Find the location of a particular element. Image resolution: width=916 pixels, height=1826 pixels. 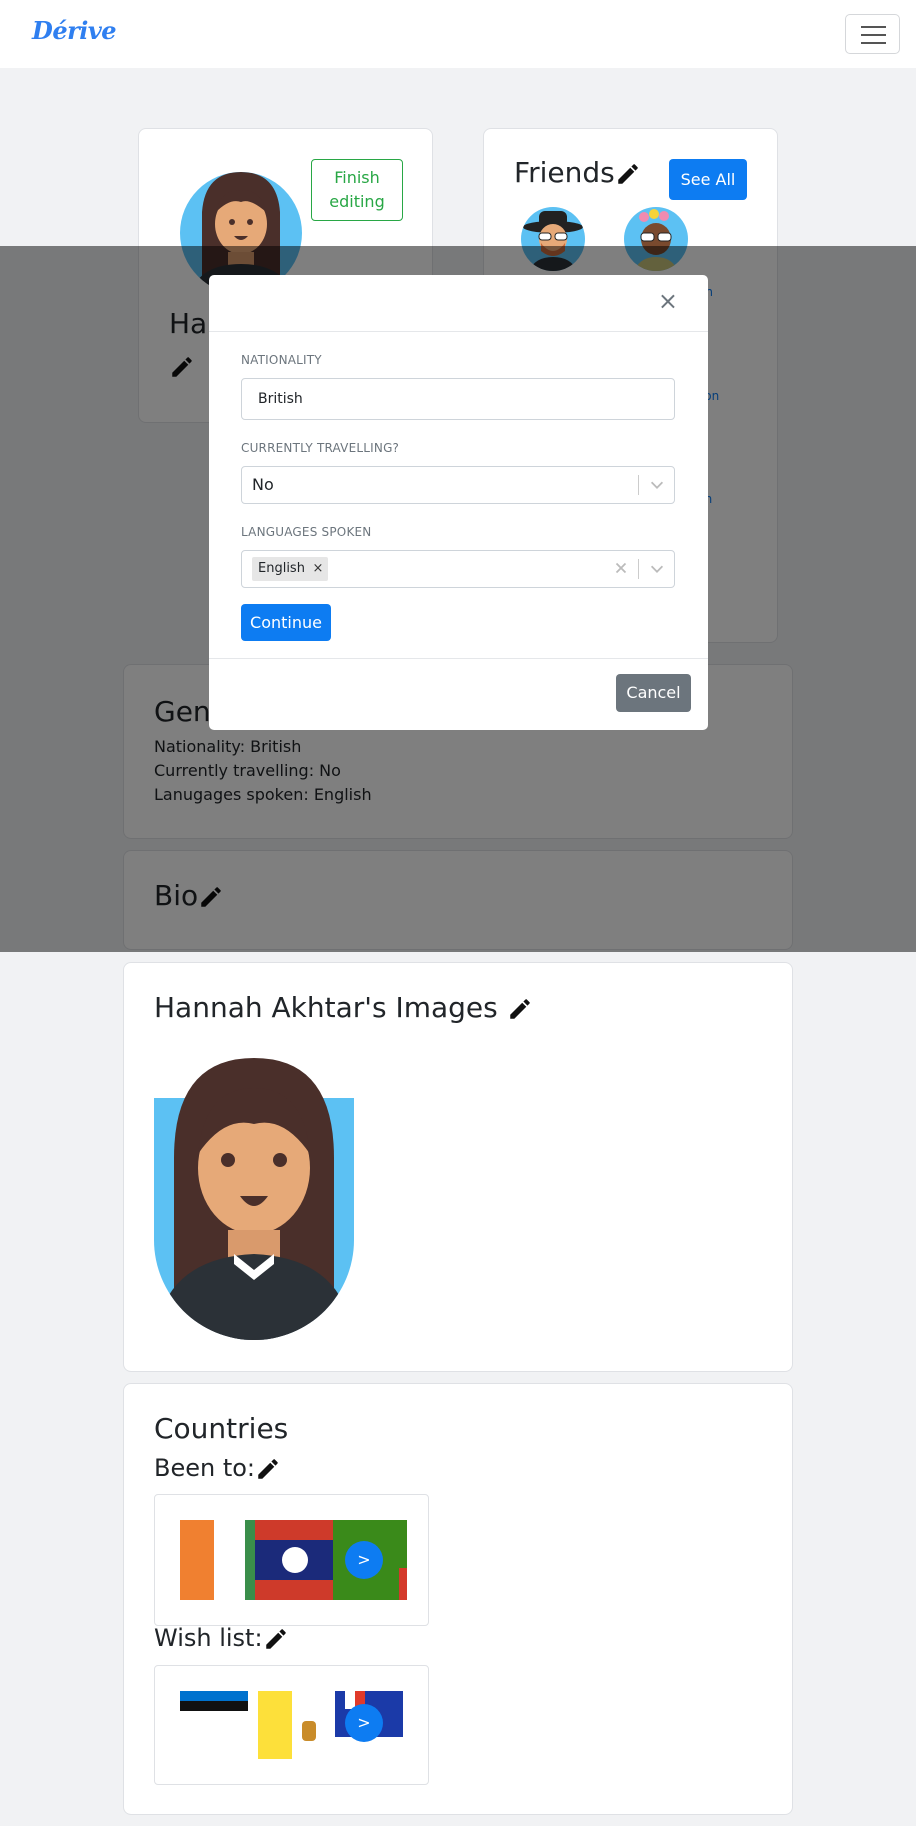

navbar: Dérive is located at coordinates (458, 34).